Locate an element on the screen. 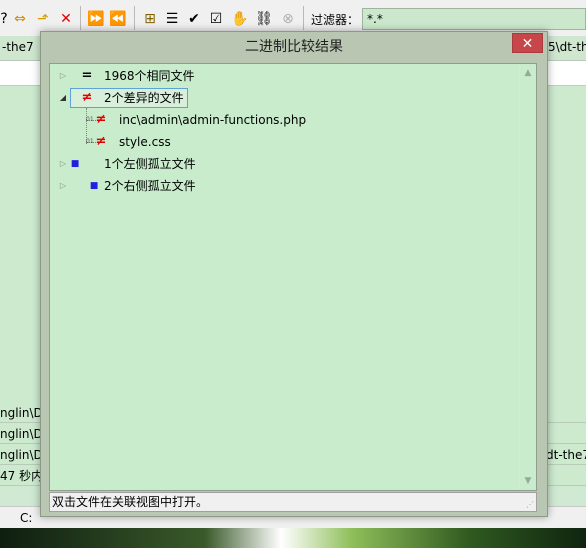 The height and width of the screenshot is (548, 586). dialog-status-bar: 双击文件在关联视图中打开。 ⋰ is located at coordinates (293, 502).